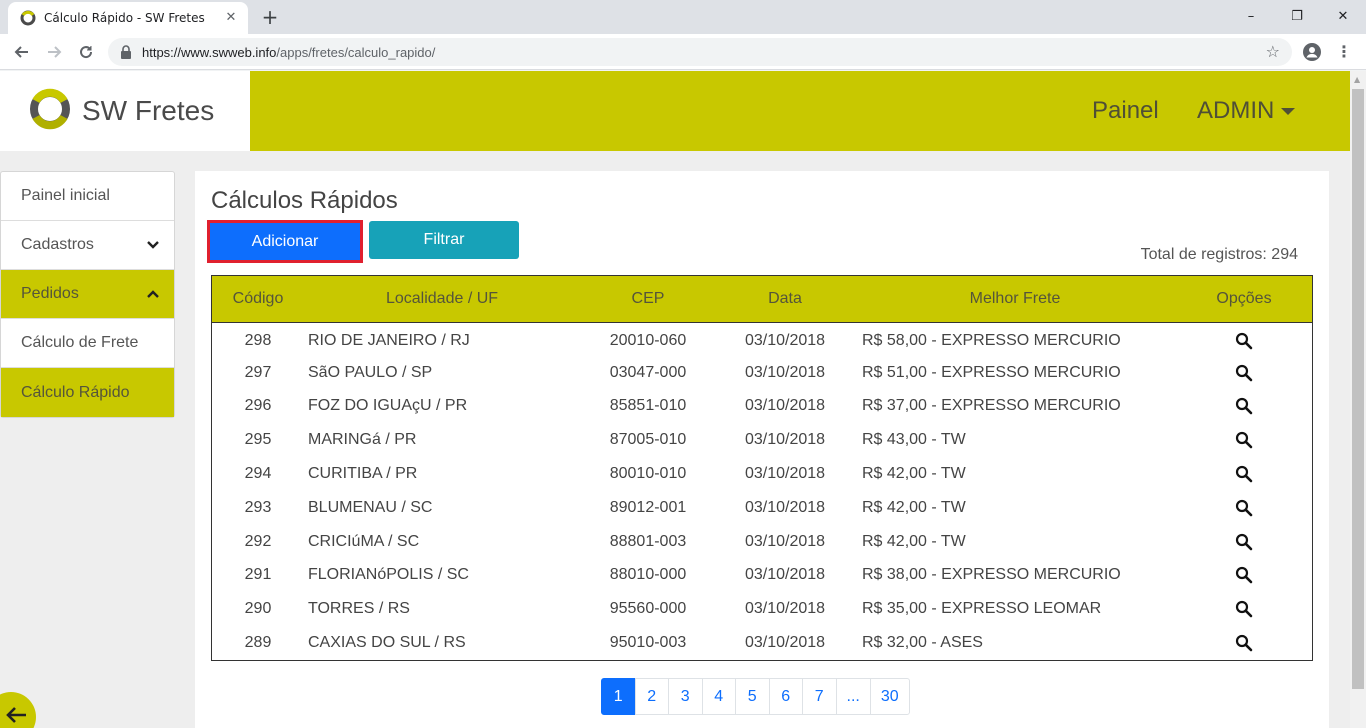 This screenshot has width=1366, height=728. What do you see at coordinates (370, 507) in the screenshot?
I see `cell-localidade: BLUMENAU / SC` at bounding box center [370, 507].